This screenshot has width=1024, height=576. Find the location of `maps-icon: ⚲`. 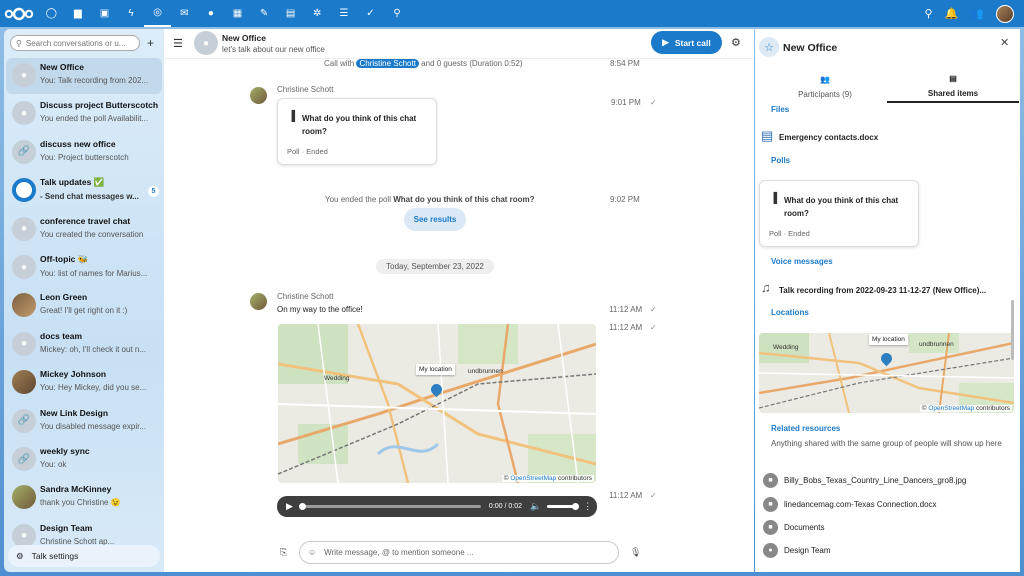

maps-icon: ⚲ is located at coordinates (397, 13).